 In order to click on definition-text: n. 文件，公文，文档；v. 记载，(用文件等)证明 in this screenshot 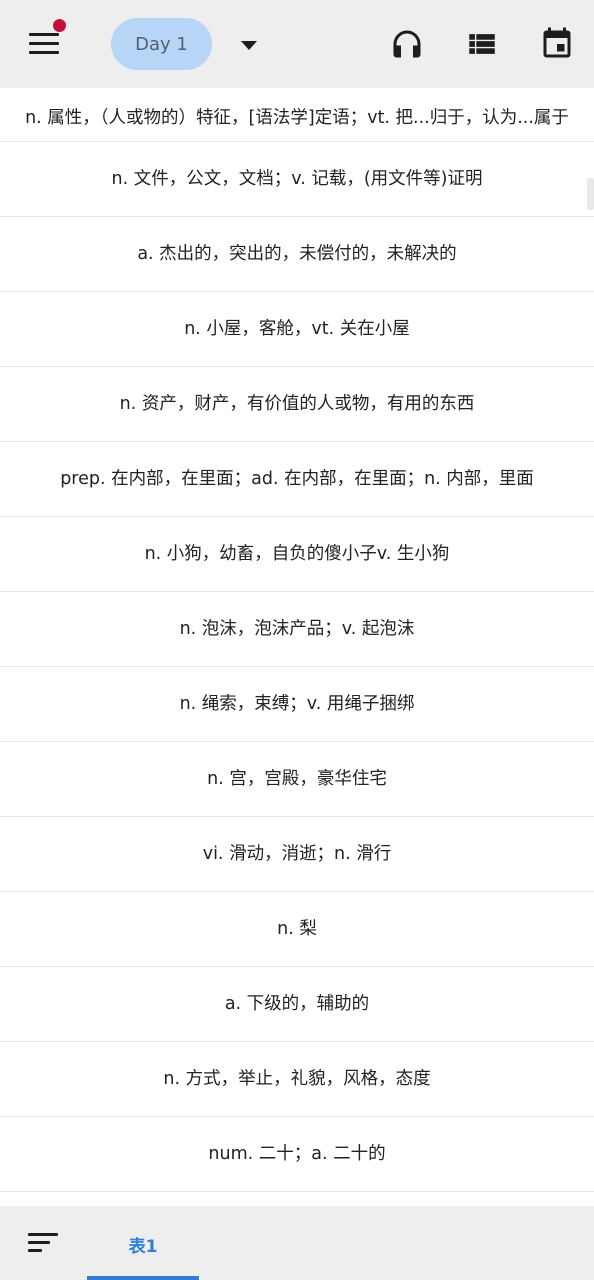, I will do `click(297, 179)`.